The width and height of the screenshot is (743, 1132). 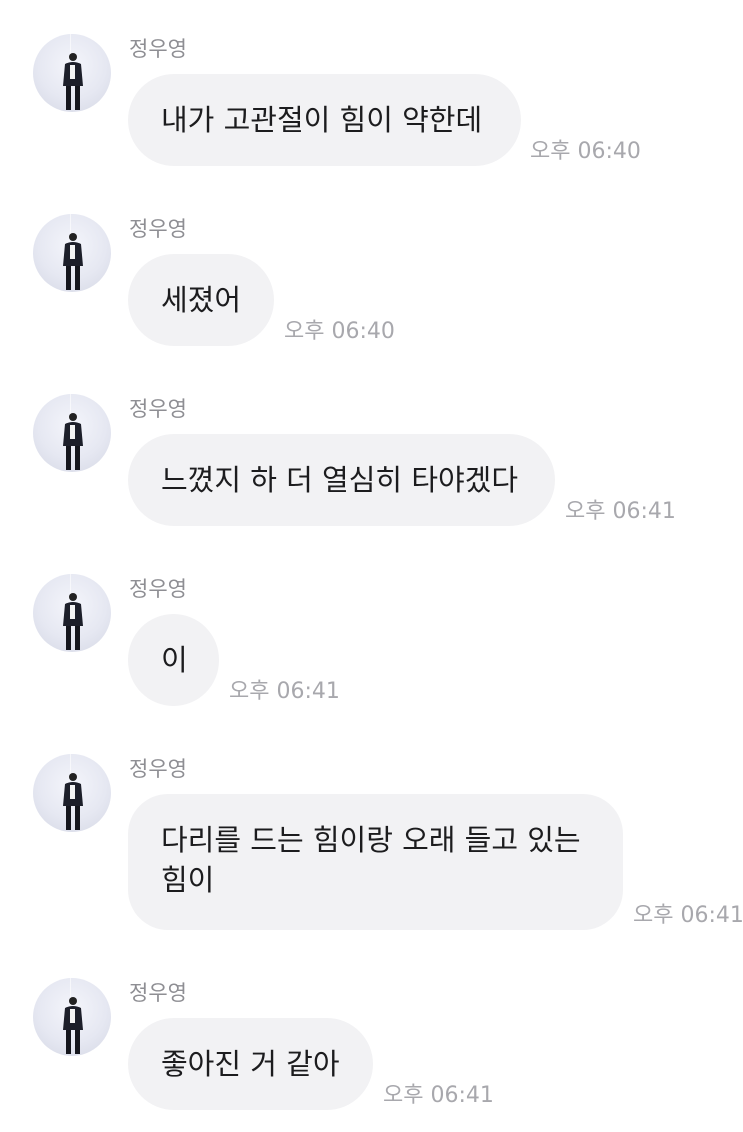 What do you see at coordinates (375, 862) in the screenshot?
I see `message-bubble: 다리를 드는 힘이랑 오래 들고 있는 힘이` at bounding box center [375, 862].